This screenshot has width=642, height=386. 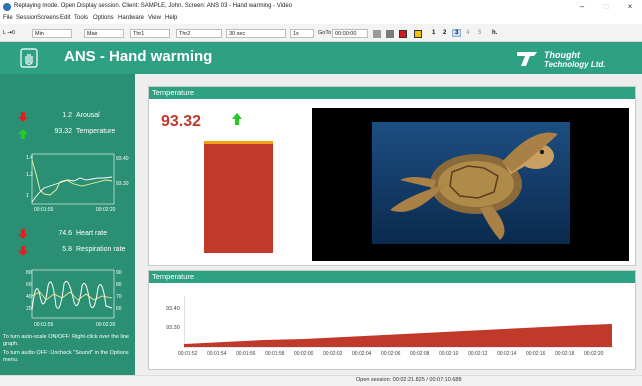 What do you see at coordinates (527, 59) in the screenshot?
I see `brand-logo-icon` at bounding box center [527, 59].